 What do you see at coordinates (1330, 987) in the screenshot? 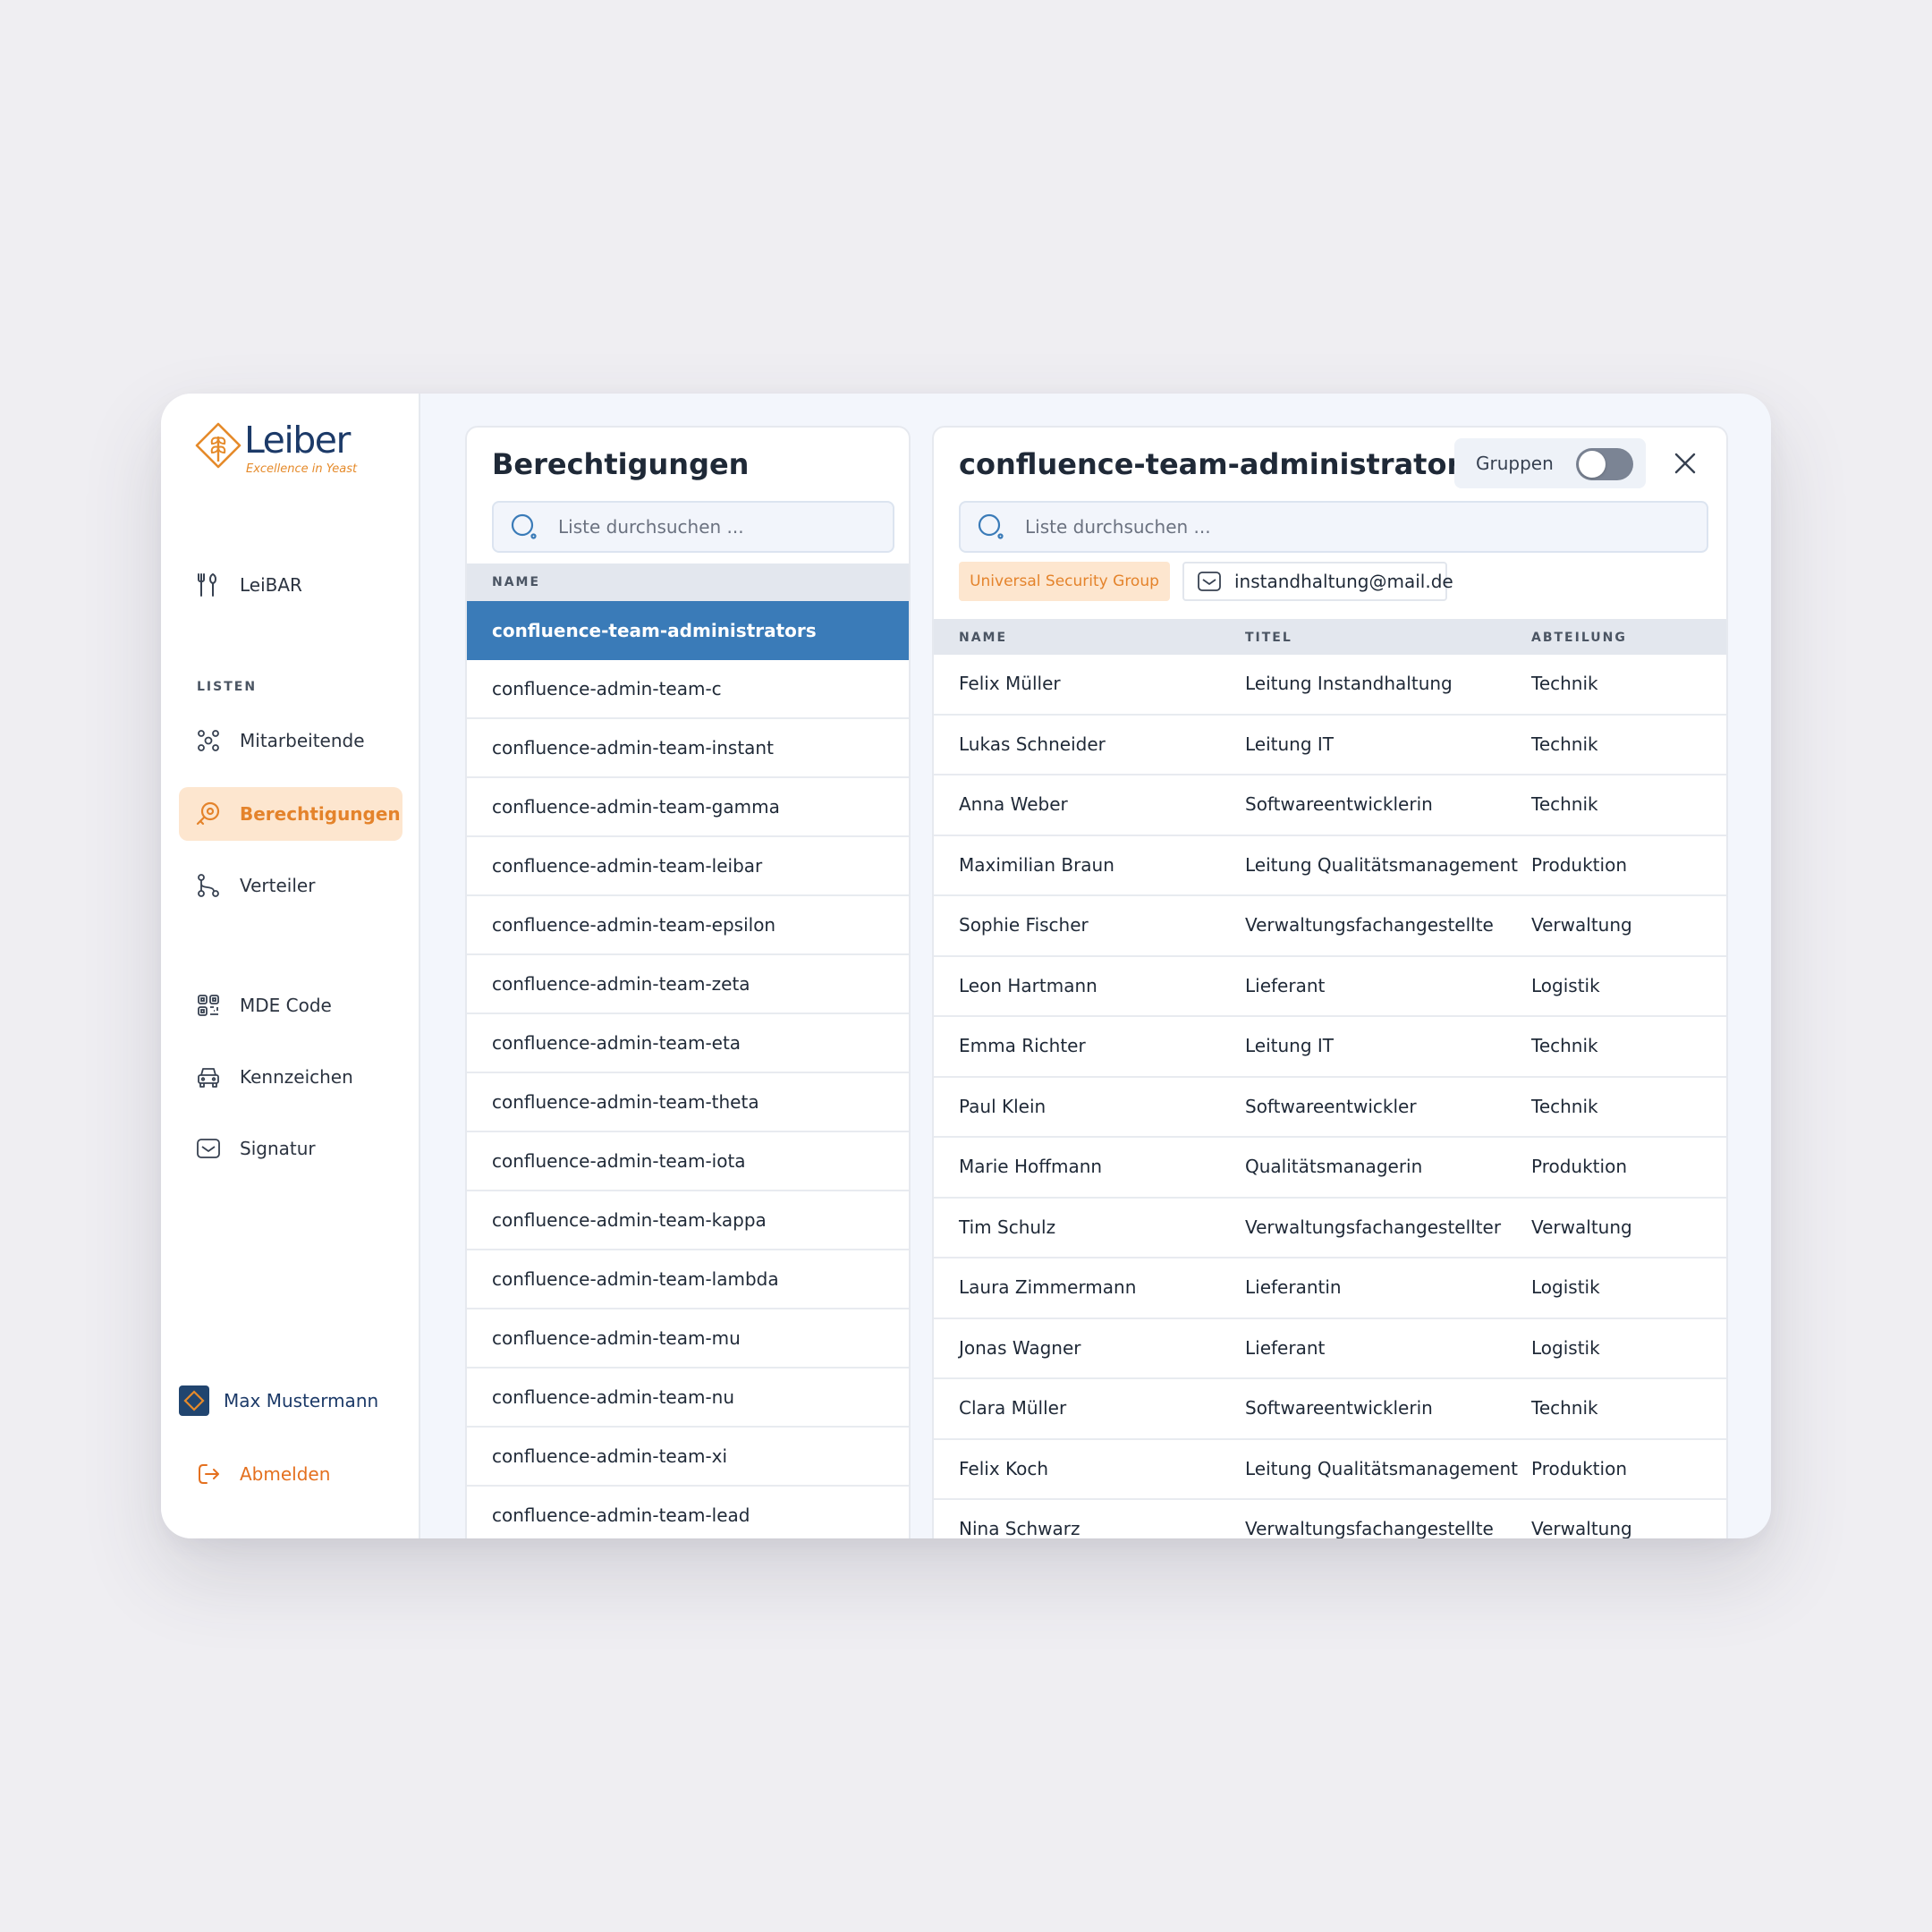
I see `table-row: Leon Hartmann Lieferant Logistik` at bounding box center [1330, 987].